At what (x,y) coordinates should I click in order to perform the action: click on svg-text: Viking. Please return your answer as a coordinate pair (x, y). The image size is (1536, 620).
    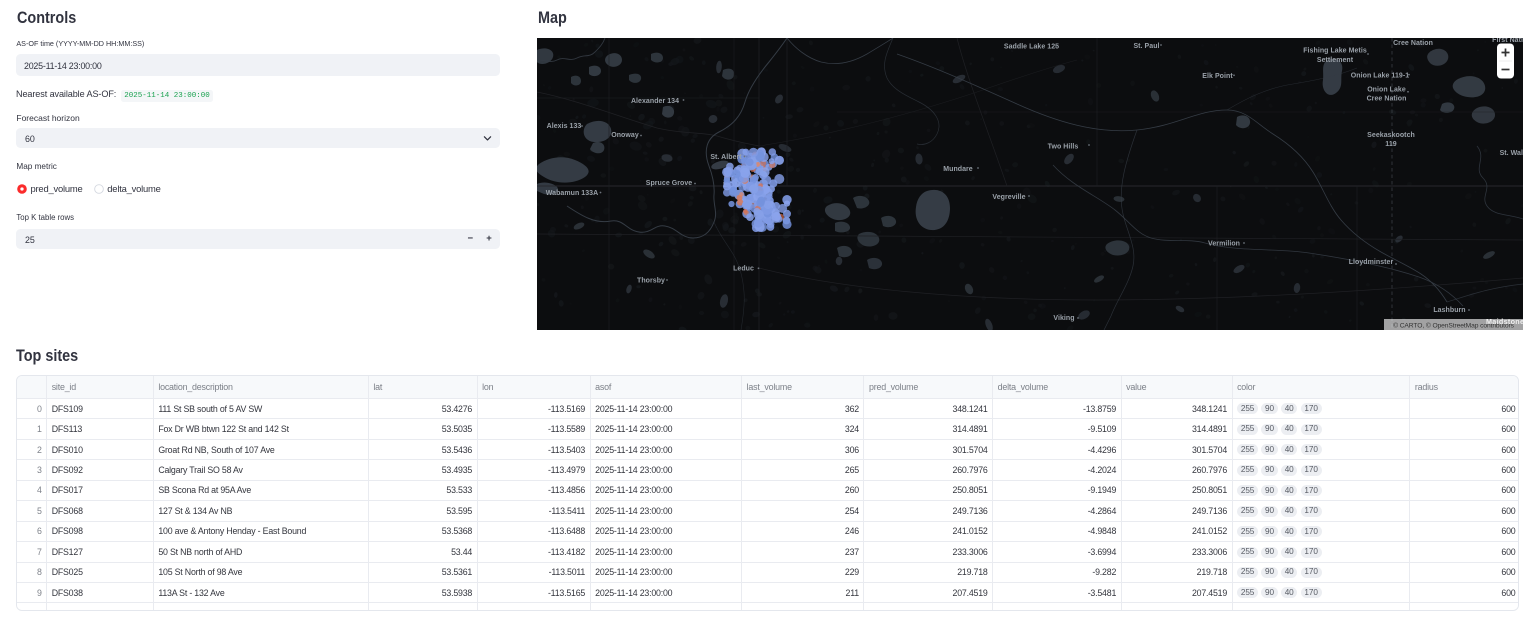
    Looking at the image, I should click on (1063, 318).